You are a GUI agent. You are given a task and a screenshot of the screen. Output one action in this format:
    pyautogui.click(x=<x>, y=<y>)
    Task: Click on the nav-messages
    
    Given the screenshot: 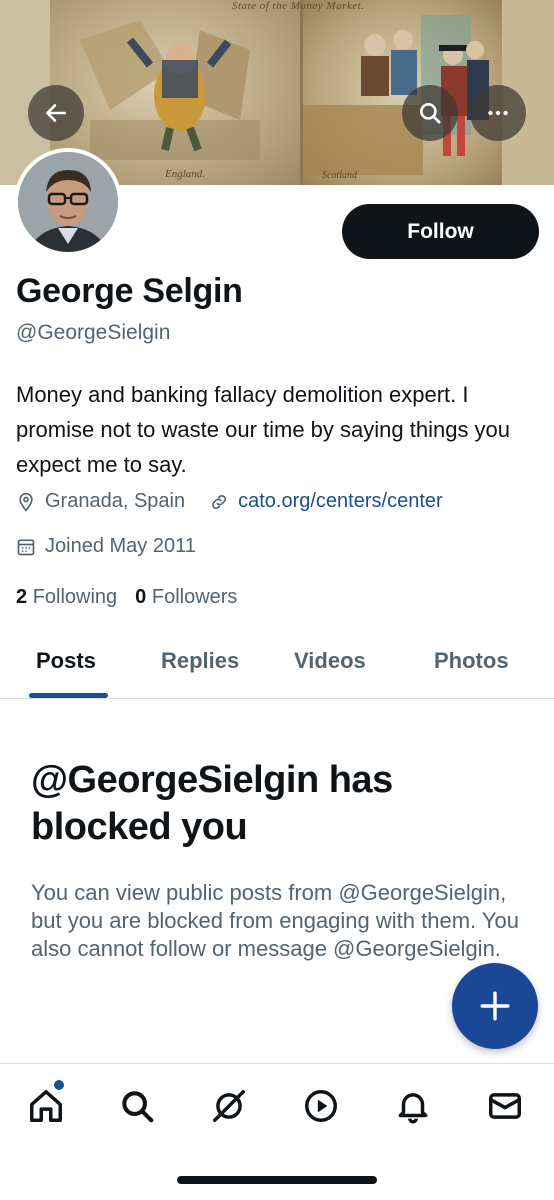 What is the action you would take?
    pyautogui.click(x=505, y=1106)
    